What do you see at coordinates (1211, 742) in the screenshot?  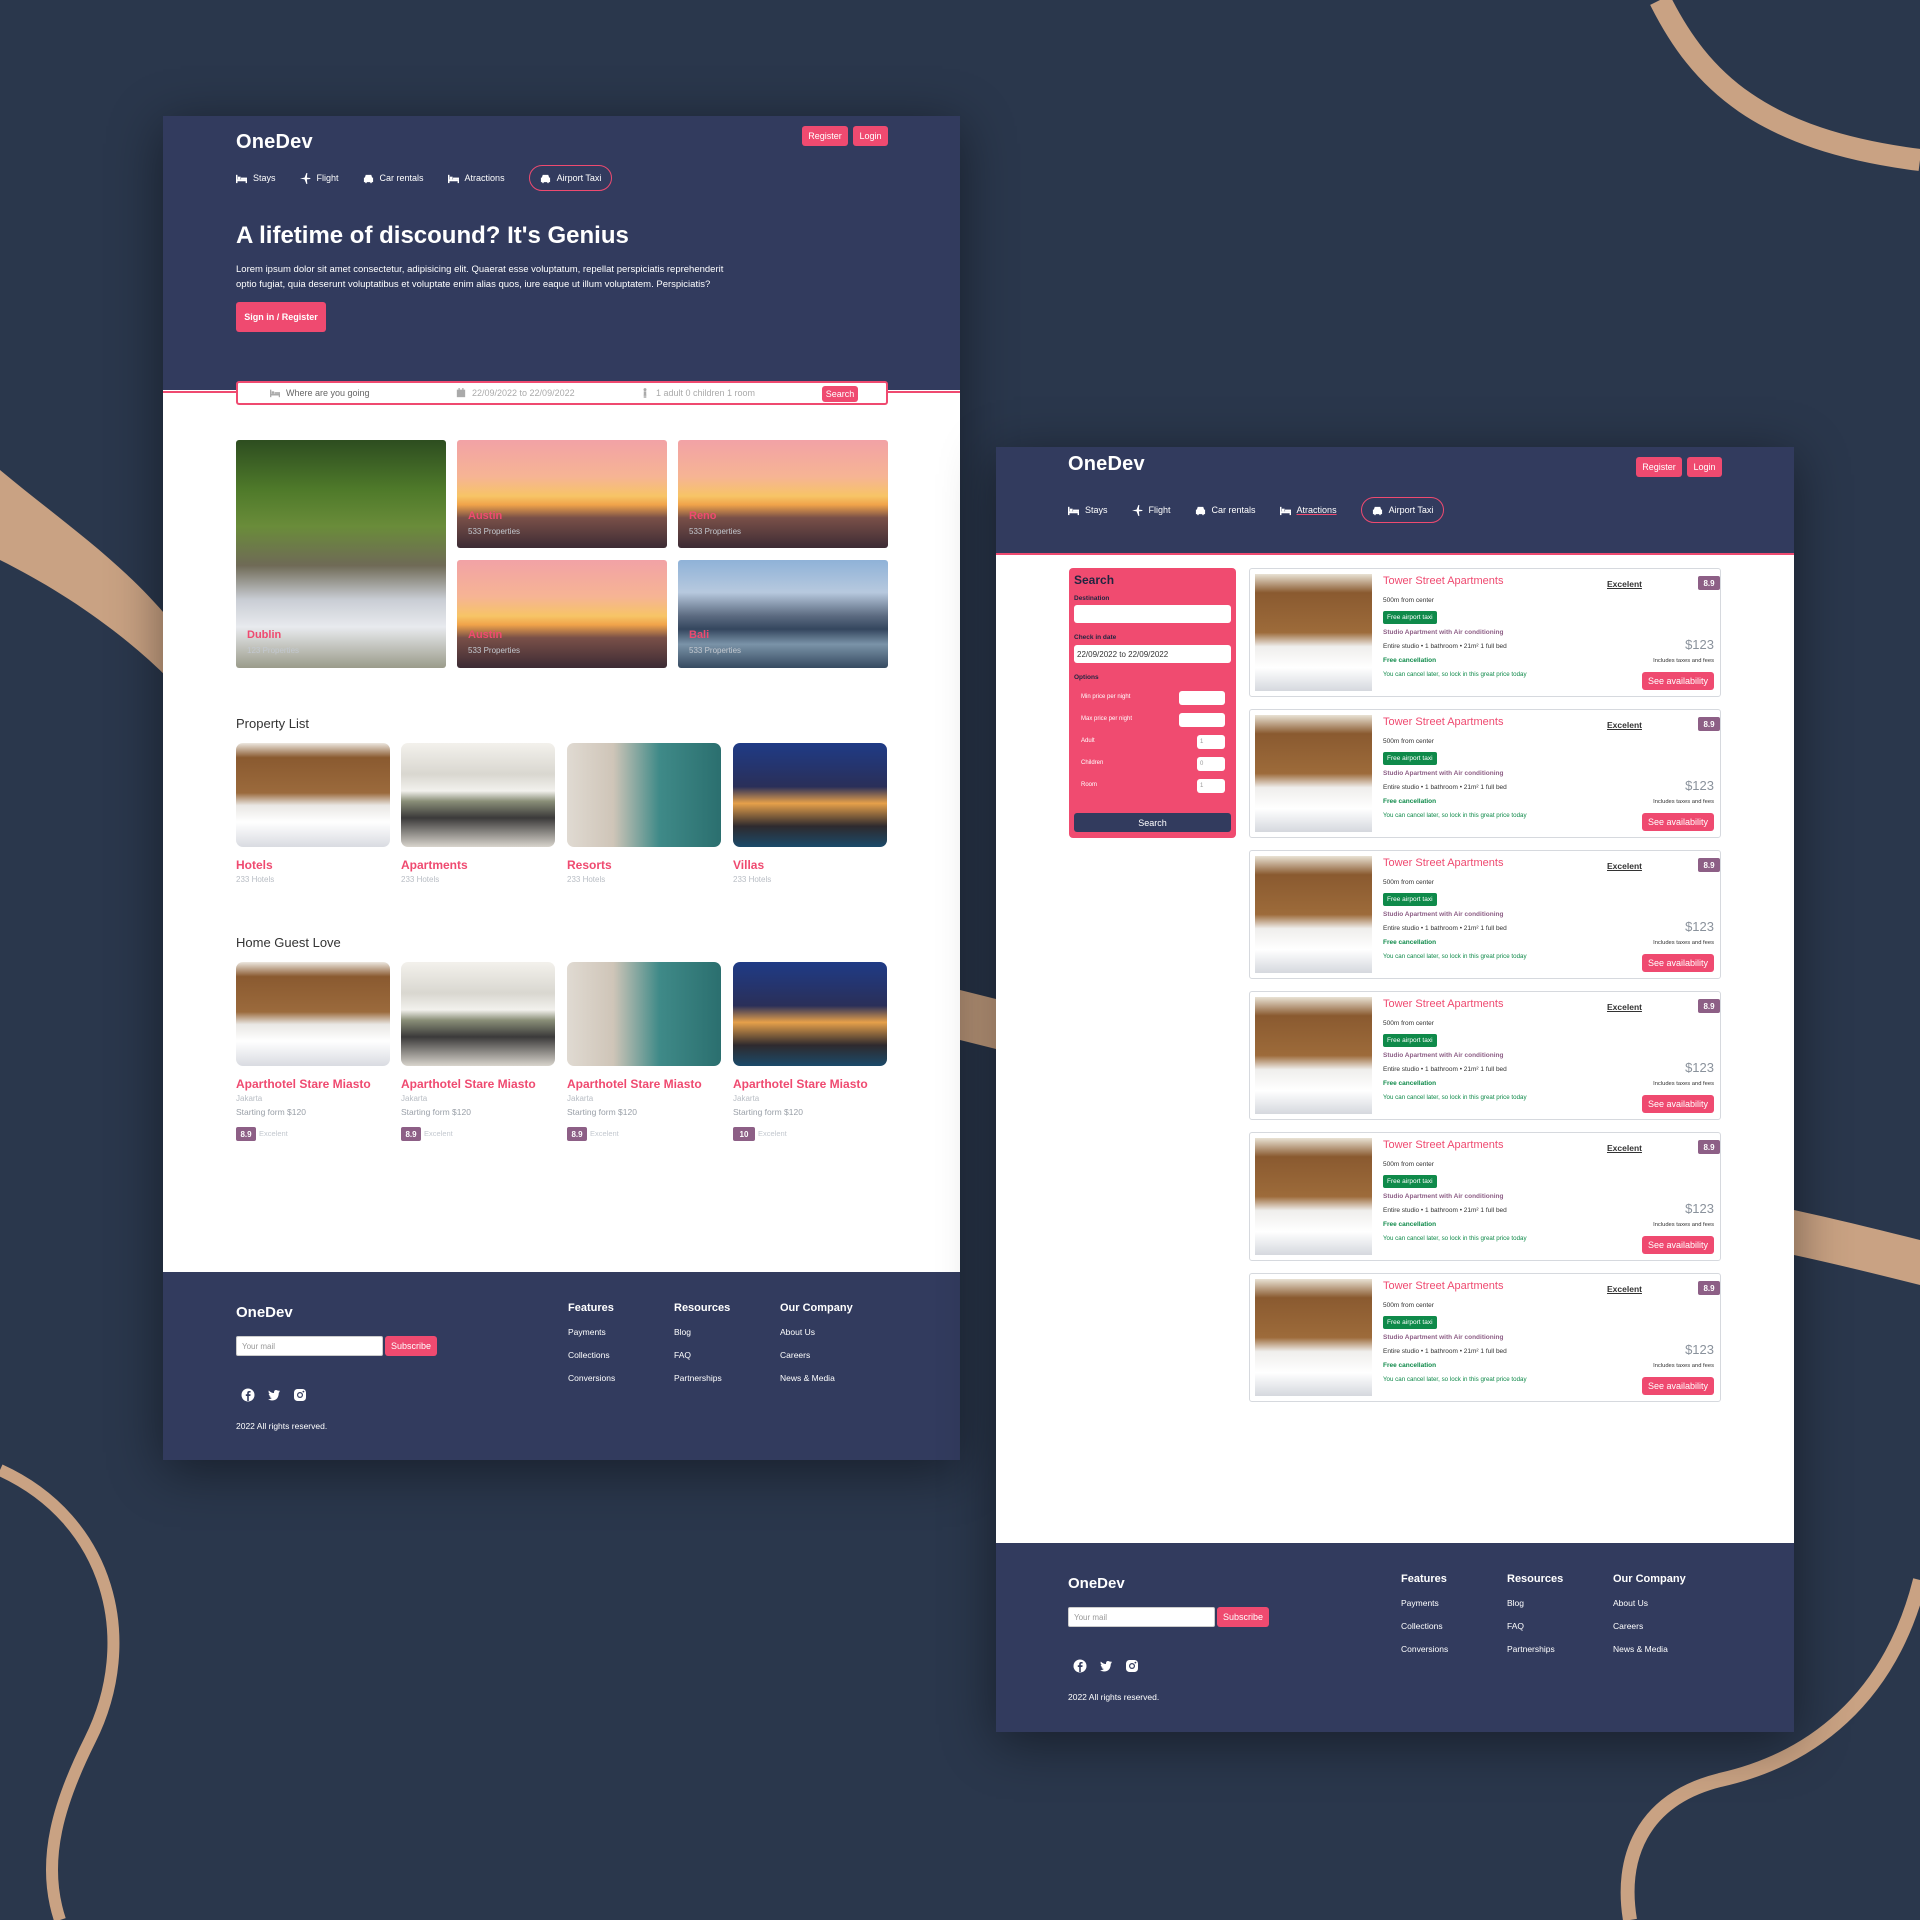 I see `adult-input: 1` at bounding box center [1211, 742].